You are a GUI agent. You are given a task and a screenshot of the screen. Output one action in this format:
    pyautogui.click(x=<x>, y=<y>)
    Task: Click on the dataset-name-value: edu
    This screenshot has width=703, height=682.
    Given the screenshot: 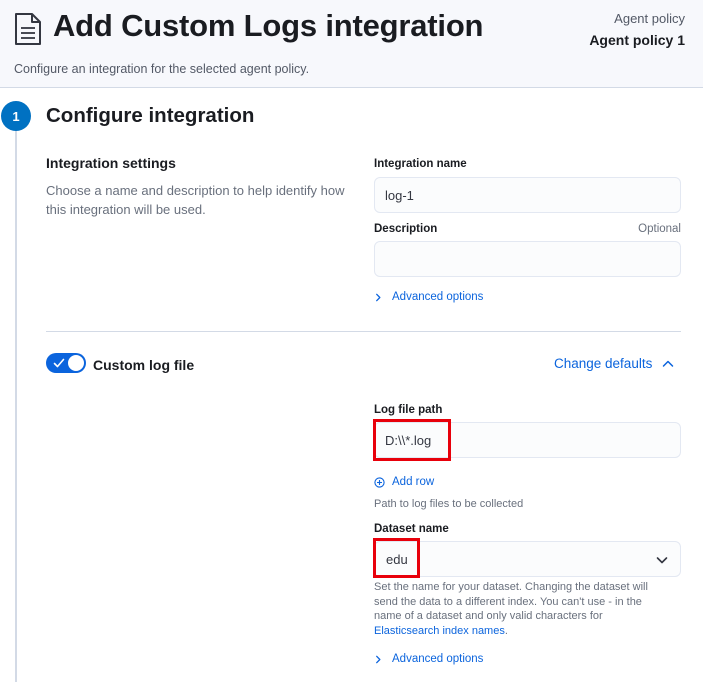 What is the action you would take?
    pyautogui.click(x=397, y=559)
    